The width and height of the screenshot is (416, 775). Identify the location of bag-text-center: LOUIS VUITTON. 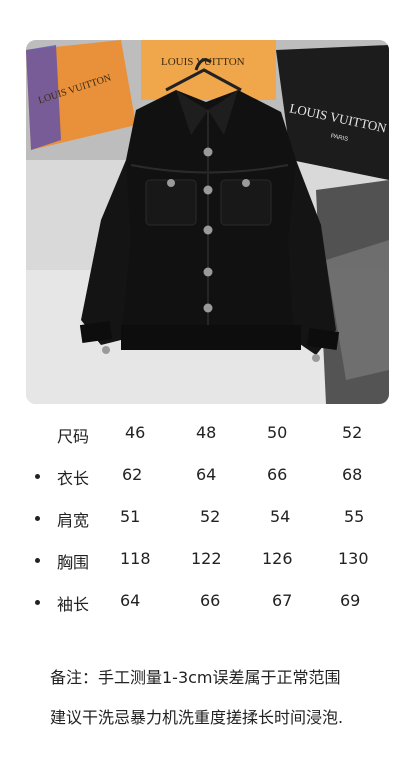
(203, 62).